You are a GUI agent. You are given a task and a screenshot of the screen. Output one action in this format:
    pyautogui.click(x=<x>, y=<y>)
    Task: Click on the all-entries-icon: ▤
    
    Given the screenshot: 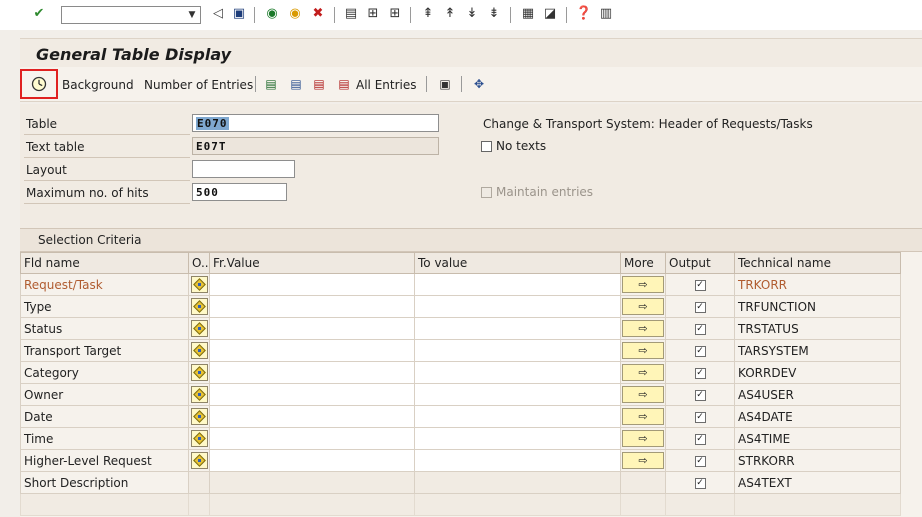 What is the action you would take?
    pyautogui.click(x=344, y=84)
    